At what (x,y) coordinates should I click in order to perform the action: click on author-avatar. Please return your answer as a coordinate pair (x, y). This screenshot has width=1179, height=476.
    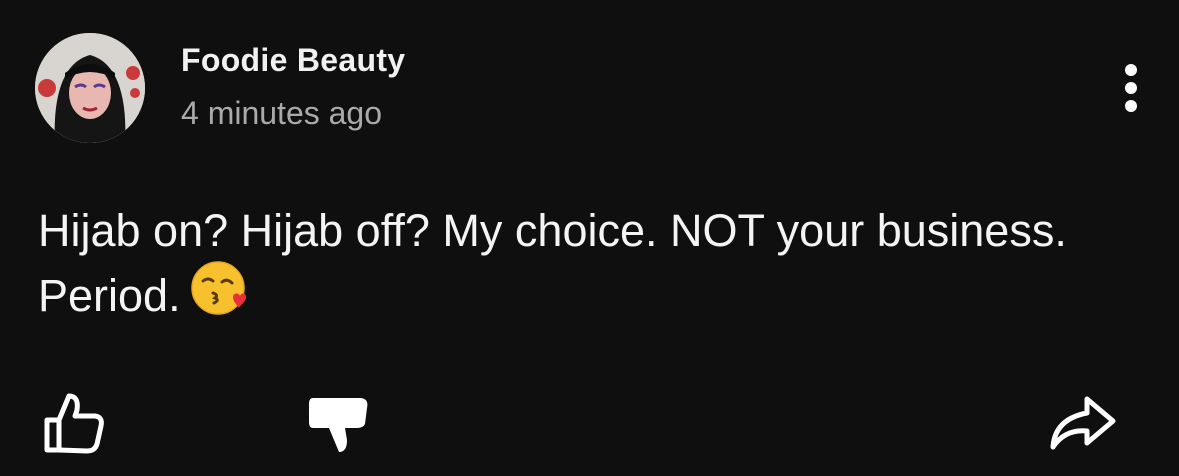
    Looking at the image, I should click on (90, 88).